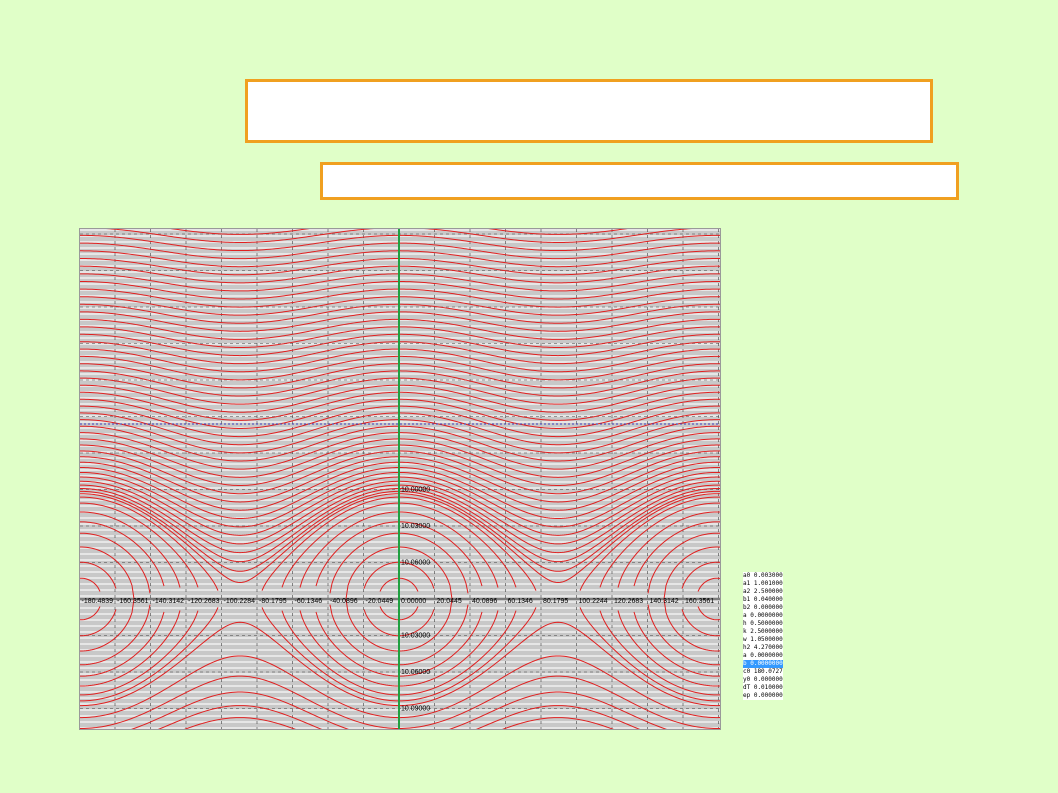  What do you see at coordinates (520, 601) in the screenshot?
I see `x-tick-label: 60.1346` at bounding box center [520, 601].